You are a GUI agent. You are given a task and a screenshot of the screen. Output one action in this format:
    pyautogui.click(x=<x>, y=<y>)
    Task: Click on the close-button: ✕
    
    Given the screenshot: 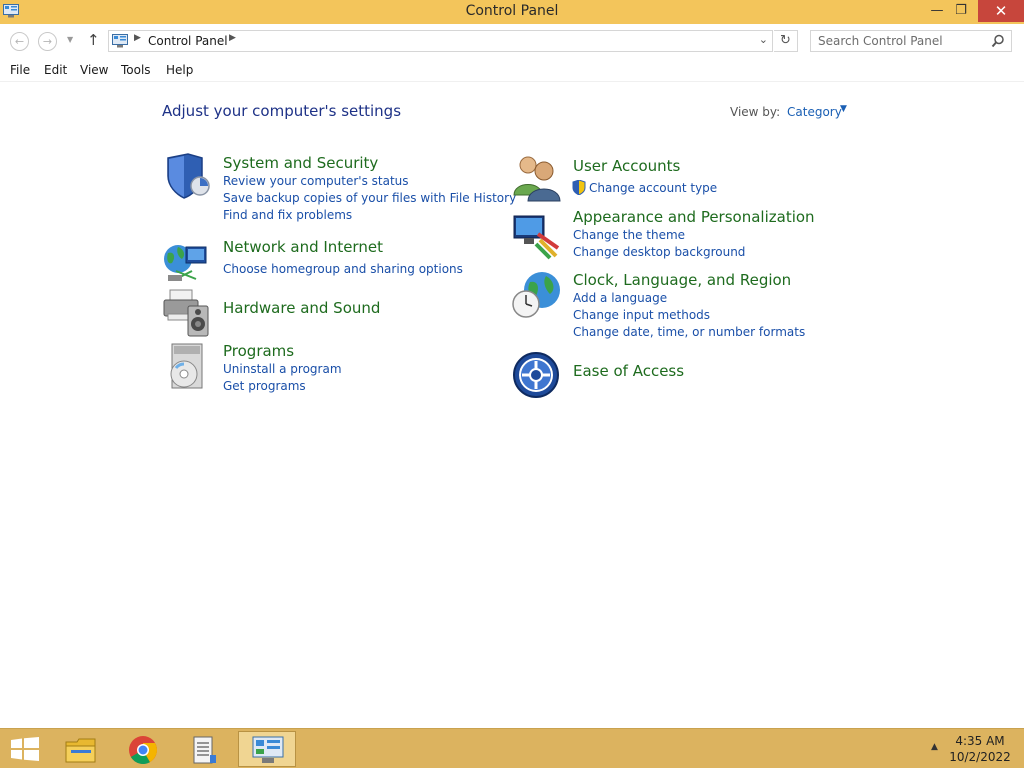 What is the action you would take?
    pyautogui.click(x=1001, y=11)
    